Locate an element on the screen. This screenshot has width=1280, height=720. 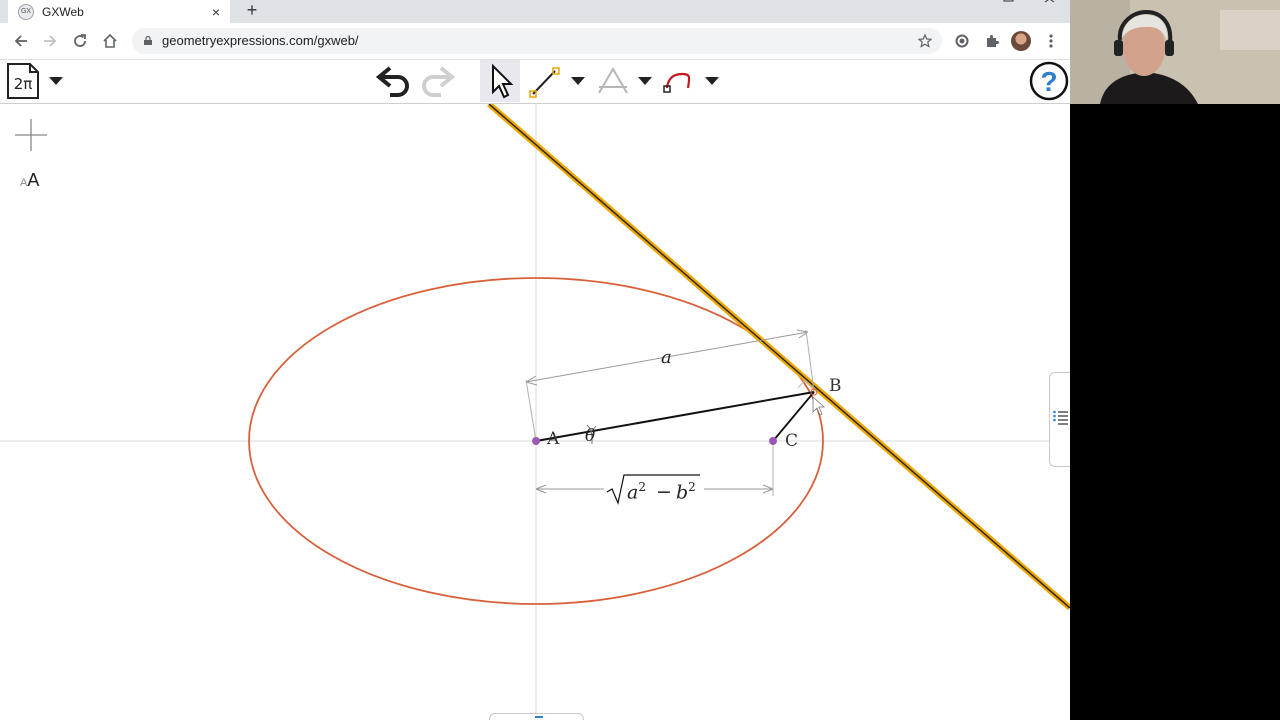
list-panel-icon is located at coordinates (1060, 417).